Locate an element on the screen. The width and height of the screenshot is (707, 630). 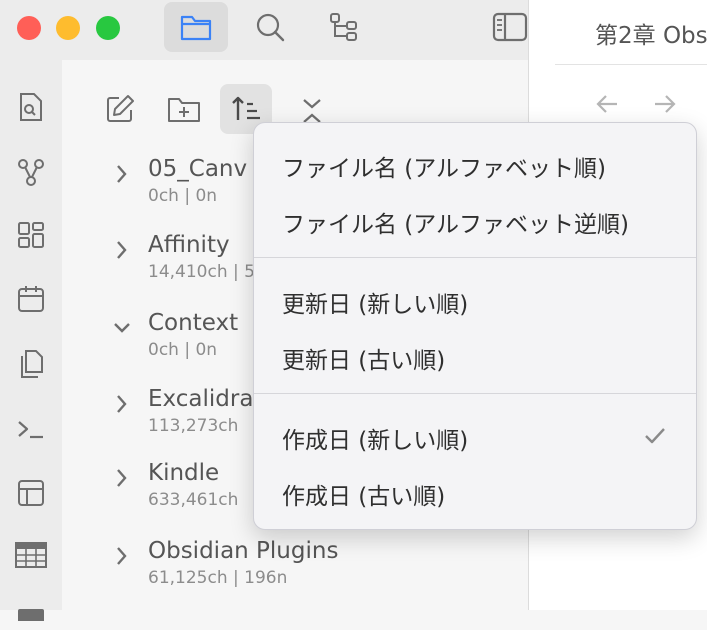
table-button is located at coordinates (31, 555).